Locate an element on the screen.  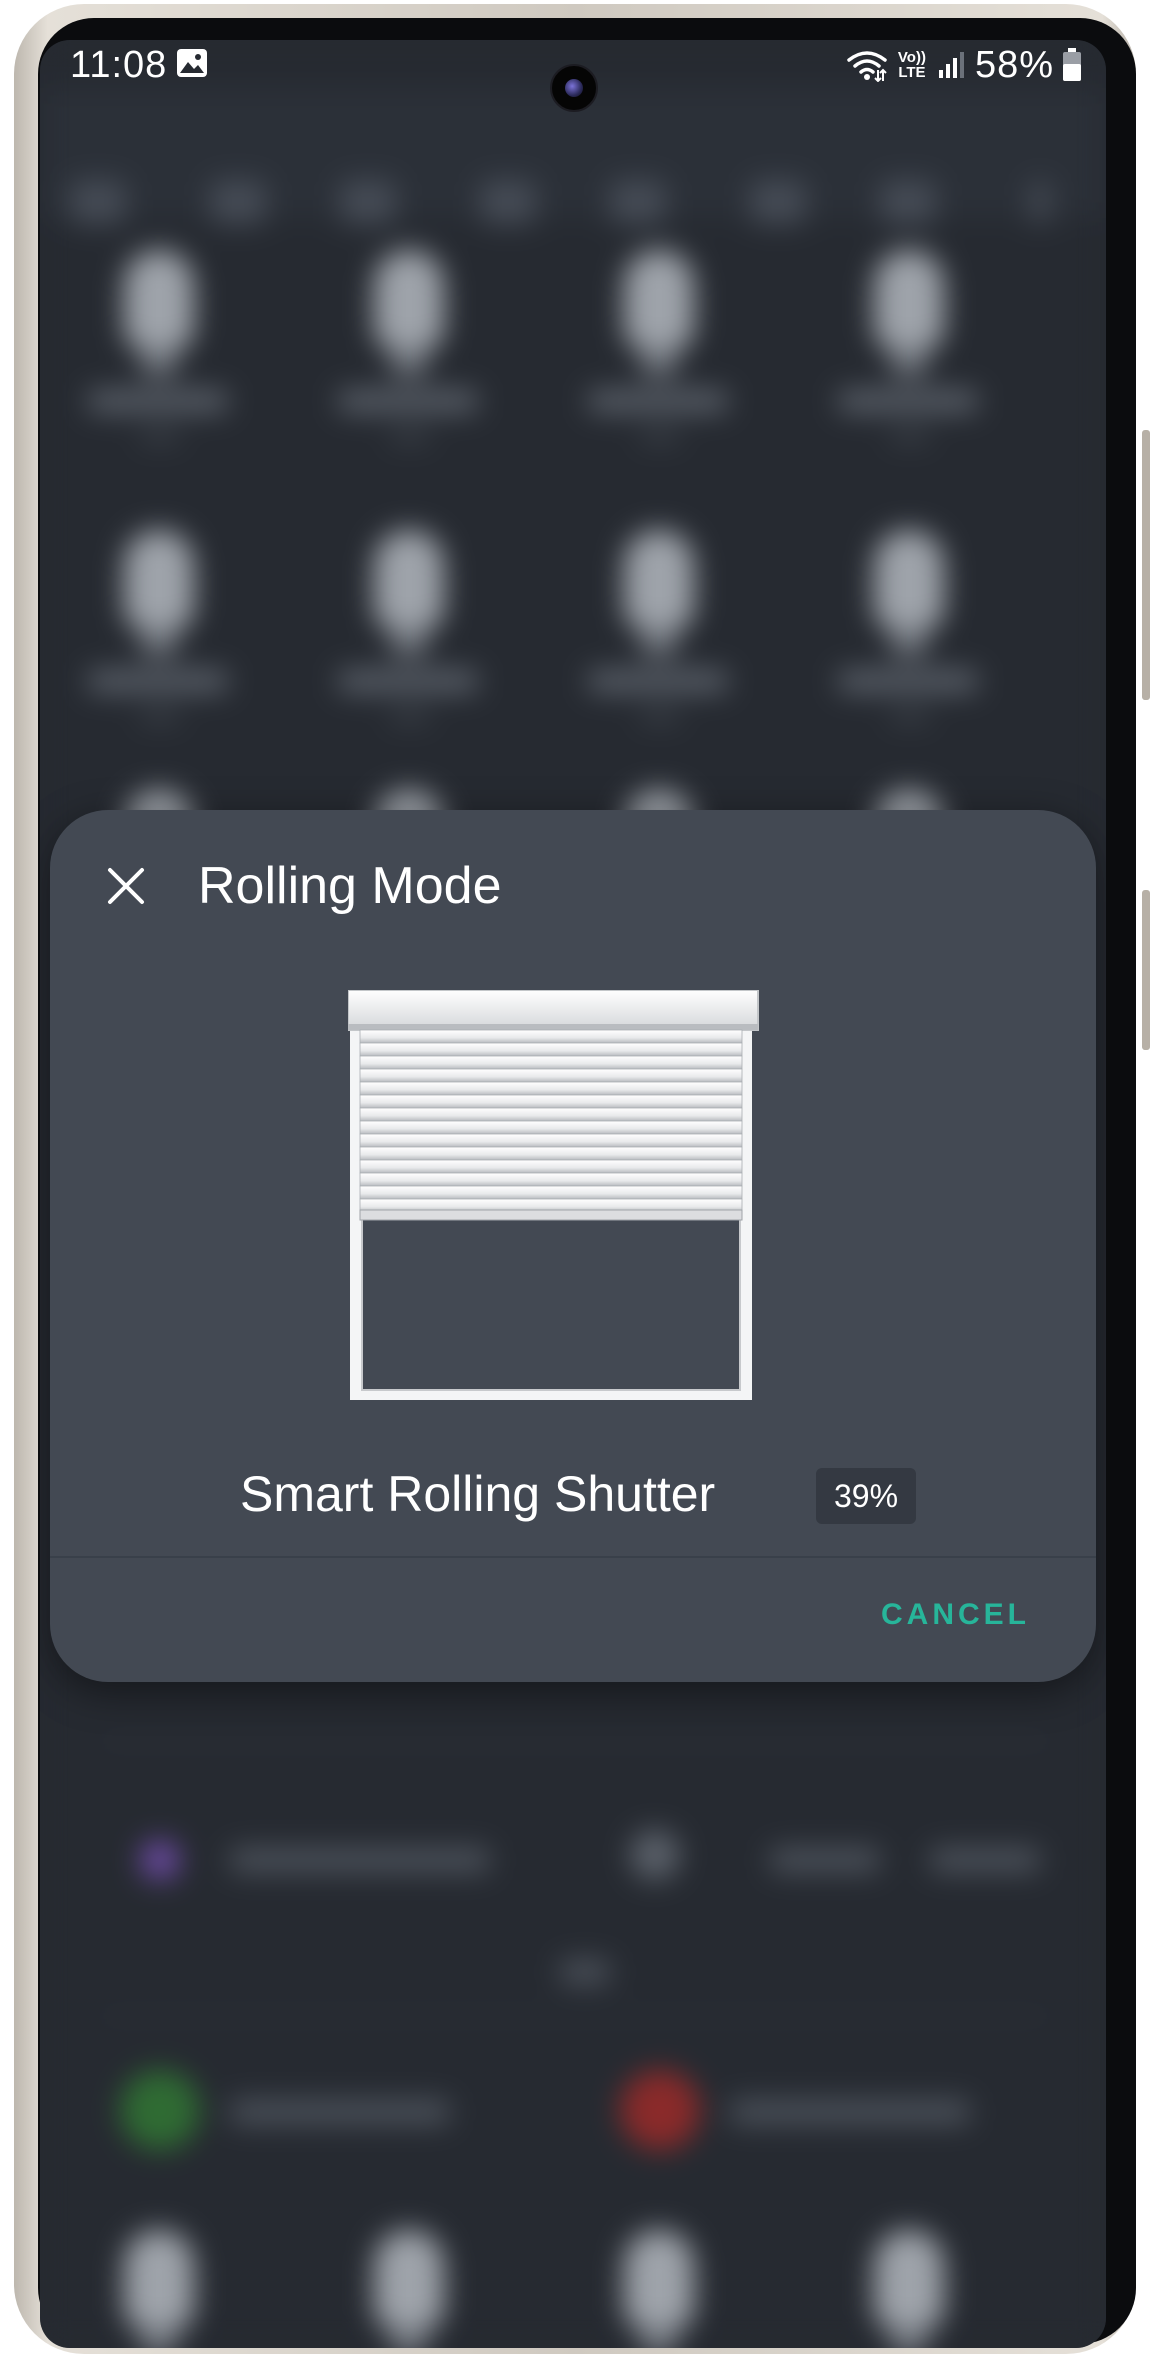
front-camera is located at coordinates (574, 88).